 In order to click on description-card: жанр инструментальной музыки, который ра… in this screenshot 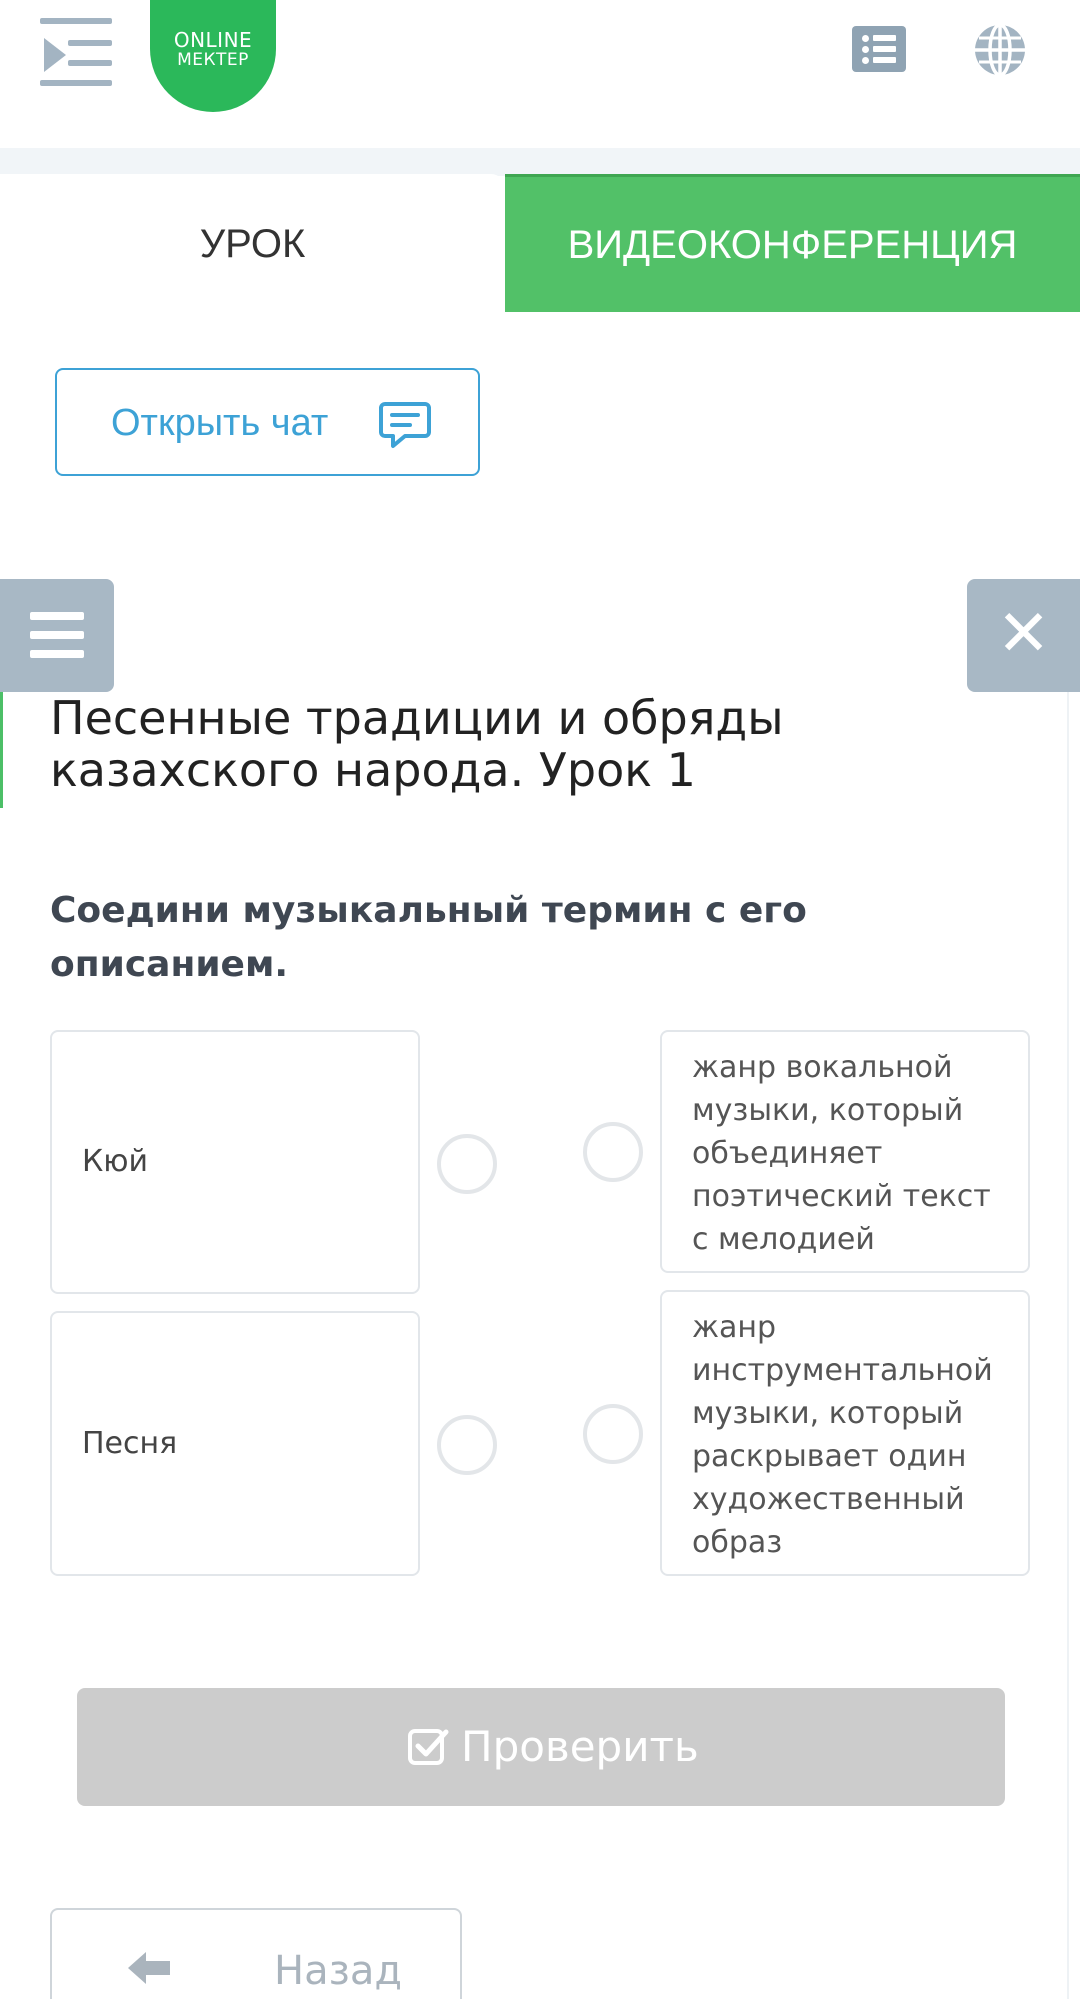, I will do `click(845, 1433)`.